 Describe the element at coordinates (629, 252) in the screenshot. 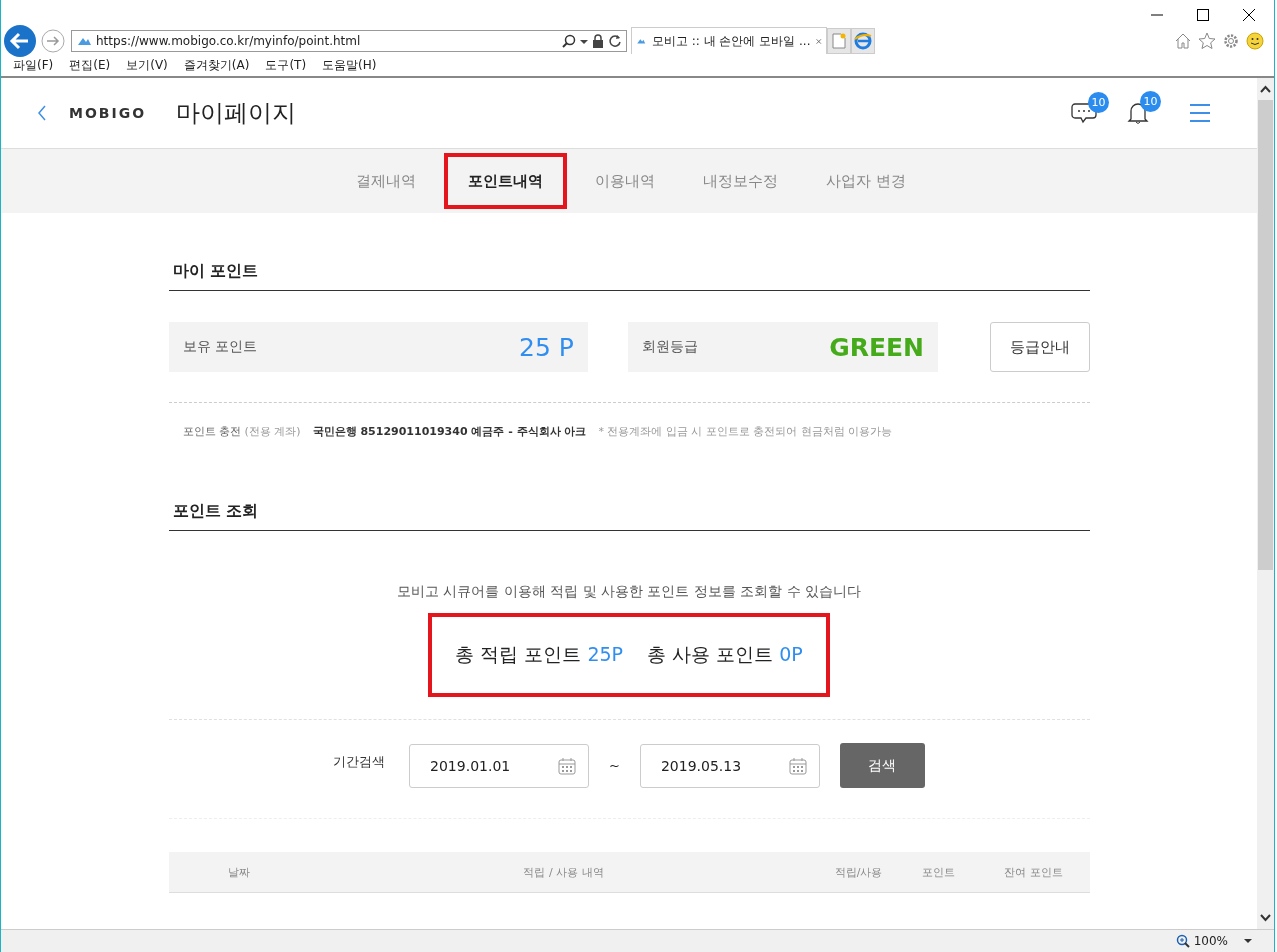

I see `section-heading: 마이 포인트` at that location.